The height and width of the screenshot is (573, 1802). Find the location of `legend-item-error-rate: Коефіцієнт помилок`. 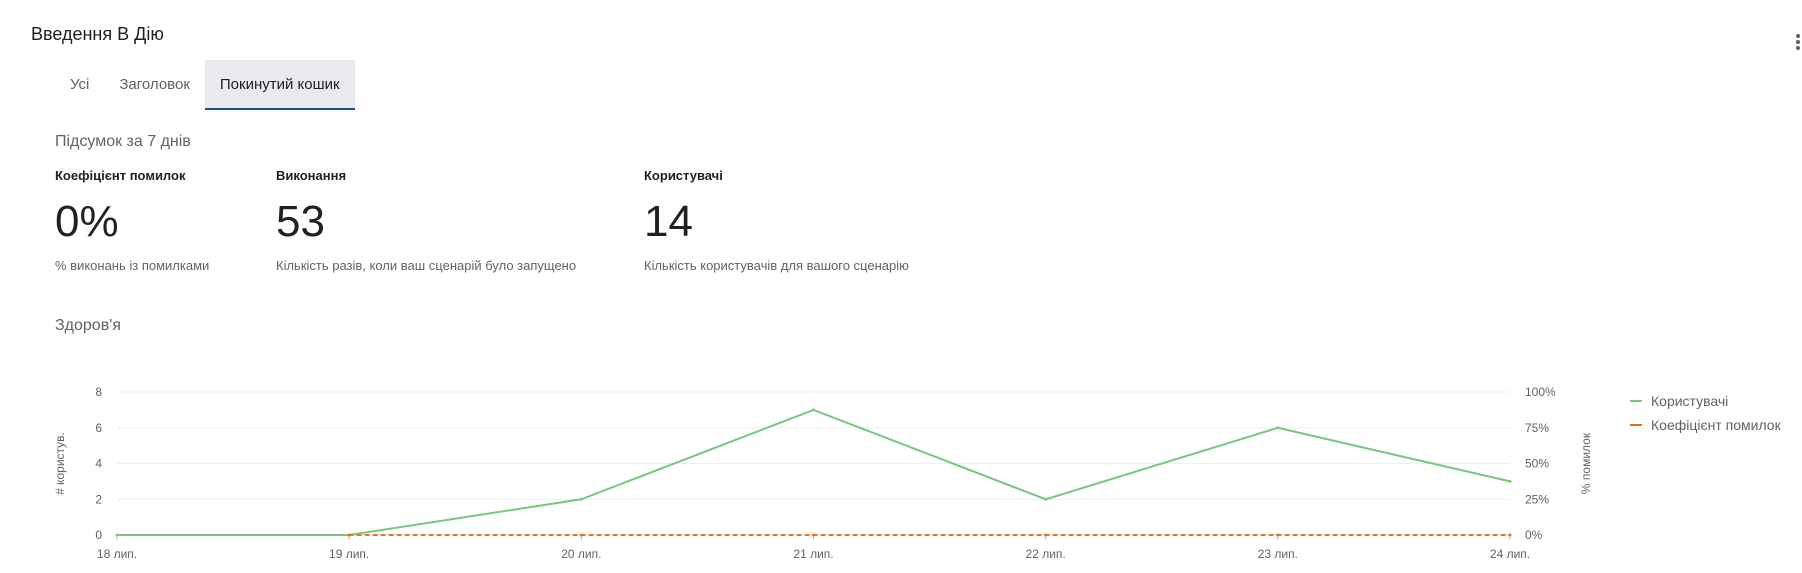

legend-item-error-rate: Коефіцієнт помилок is located at coordinates (1705, 425).